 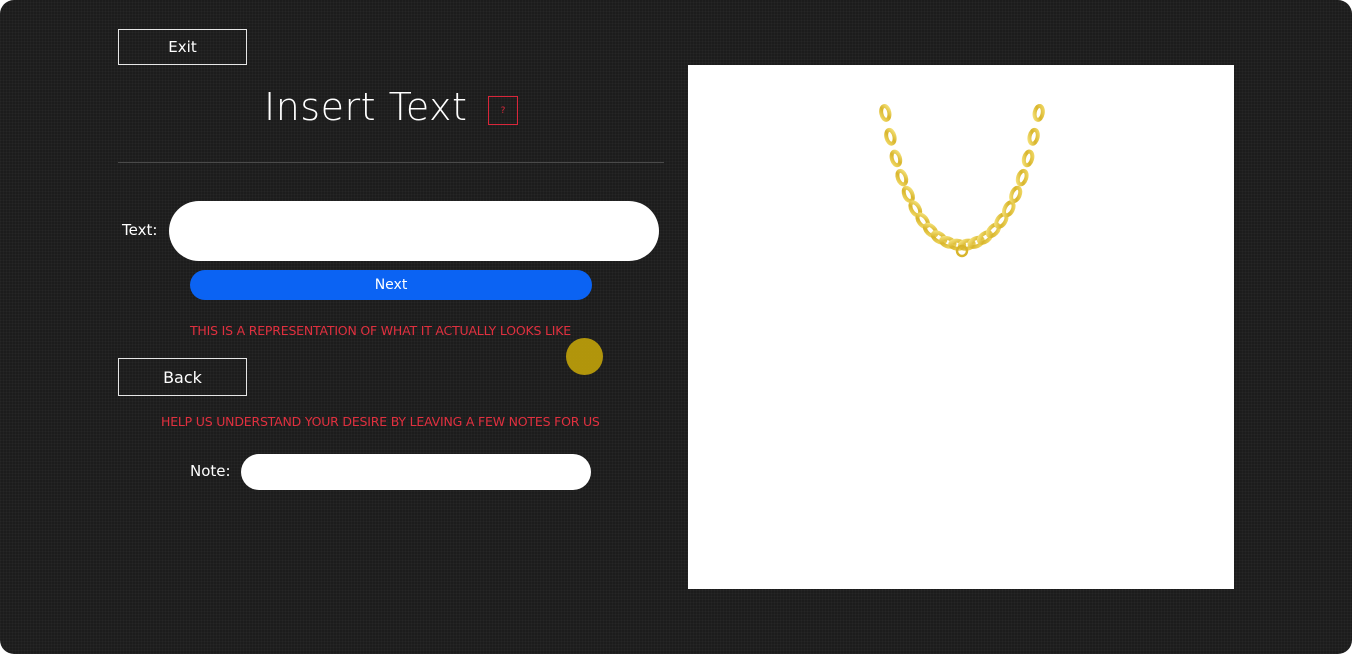 I want to click on exit-button: Exit, so click(x=182, y=47).